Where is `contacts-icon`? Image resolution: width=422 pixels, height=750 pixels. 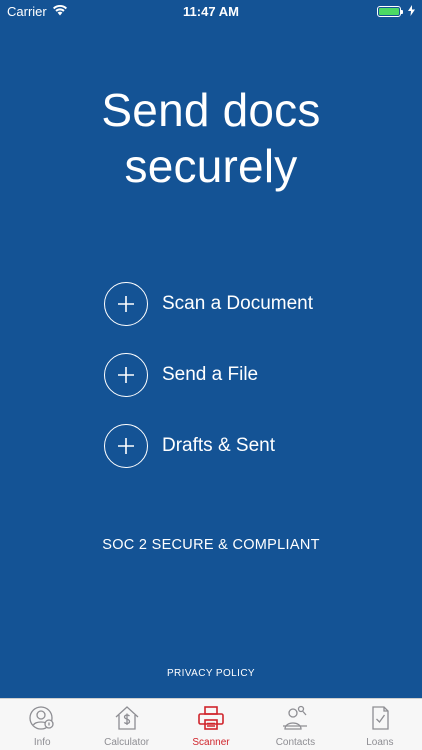 contacts-icon is located at coordinates (295, 720).